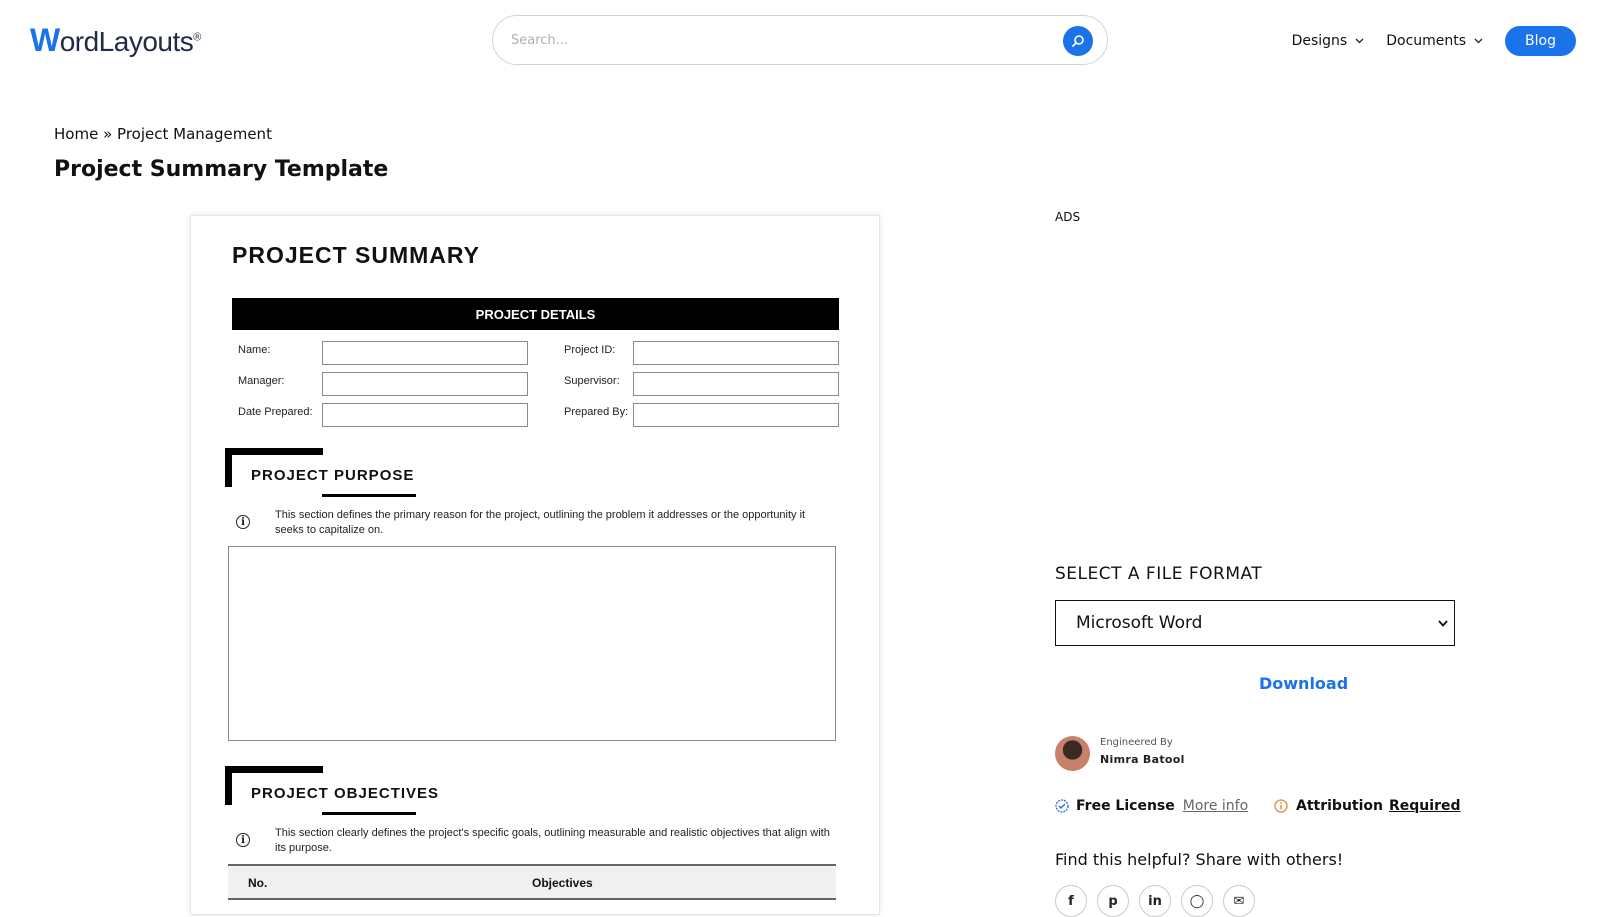 This screenshot has height=917, width=1600. I want to click on purpose-title: PROJECT PURPOSE, so click(333, 475).